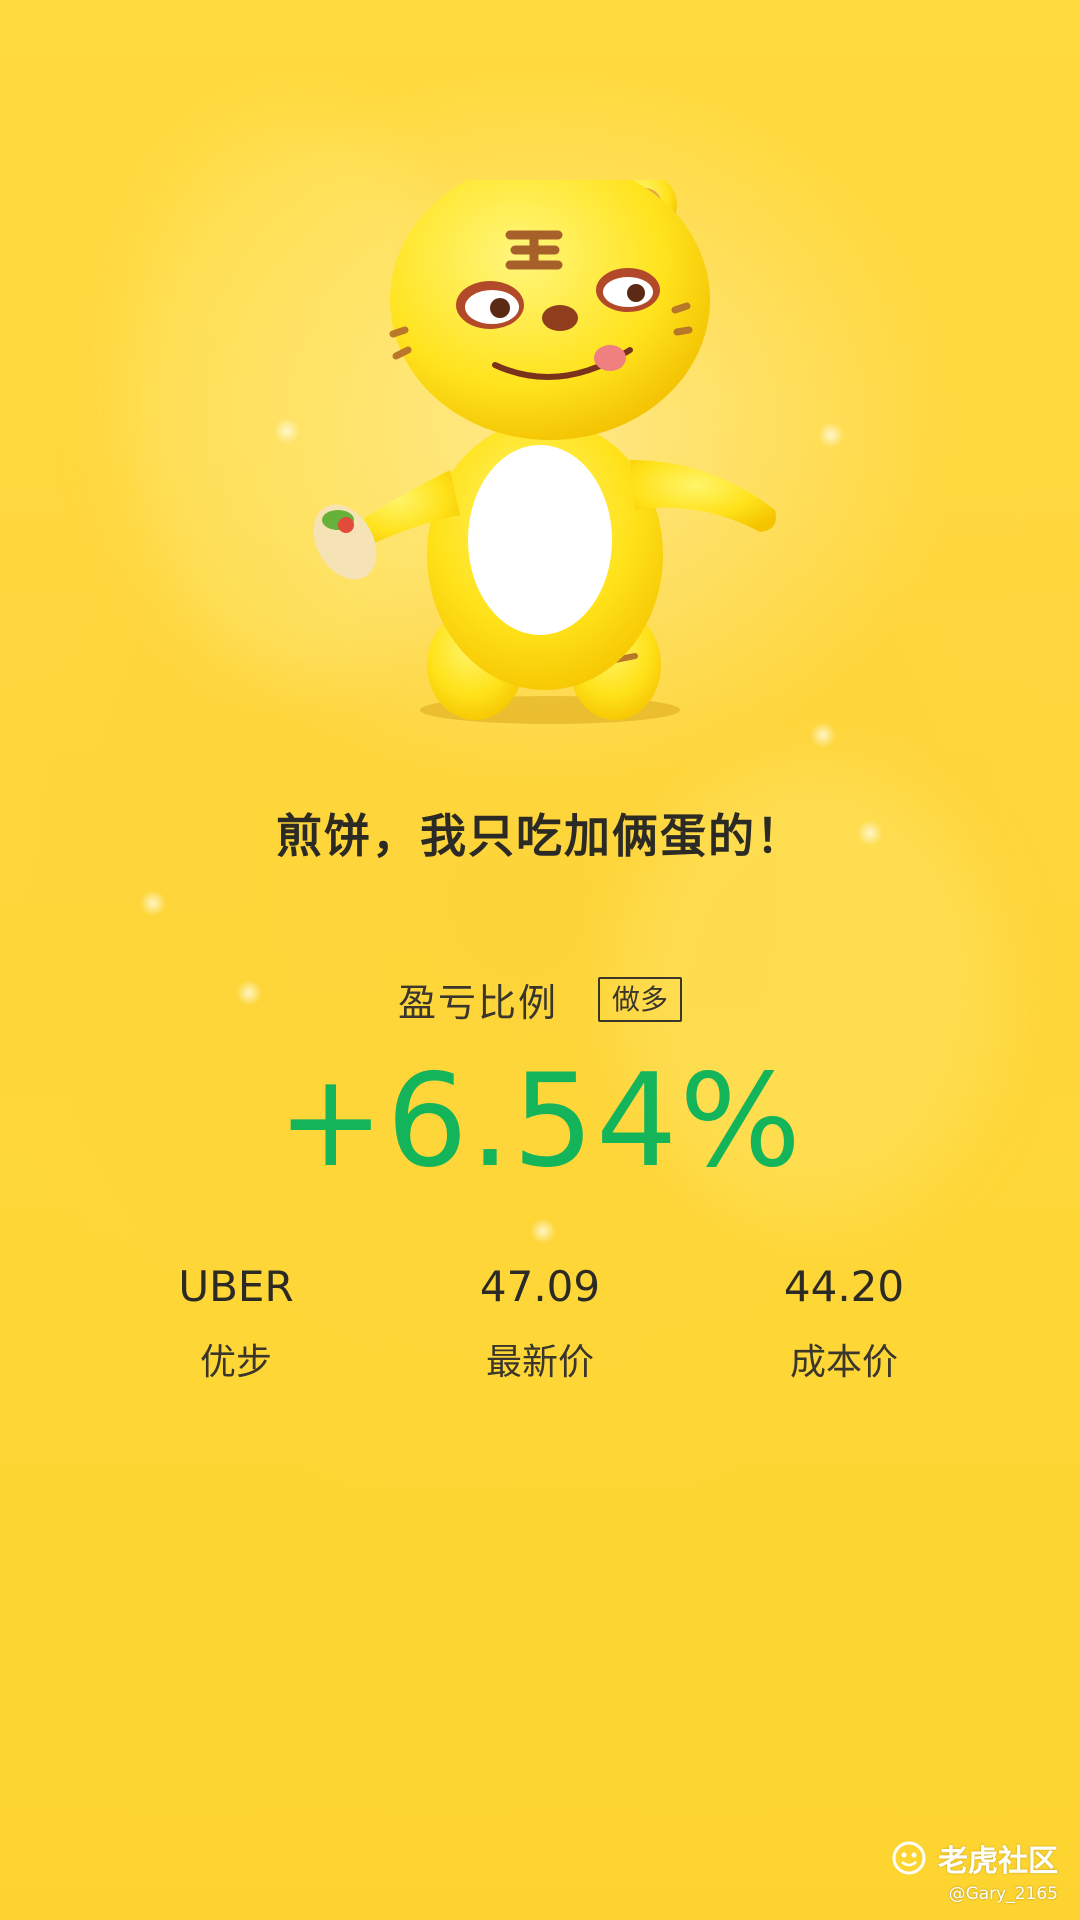 This screenshot has width=1080, height=1920. What do you see at coordinates (540, 1121) in the screenshot?
I see `pnl-percent-value: +6.54%` at bounding box center [540, 1121].